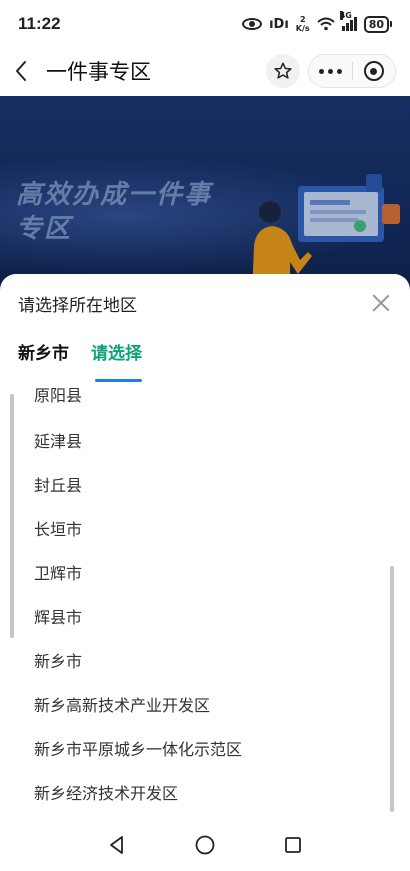 This screenshot has width=410, height=871. What do you see at coordinates (39, 23) in the screenshot?
I see `status-time: 11:22` at bounding box center [39, 23].